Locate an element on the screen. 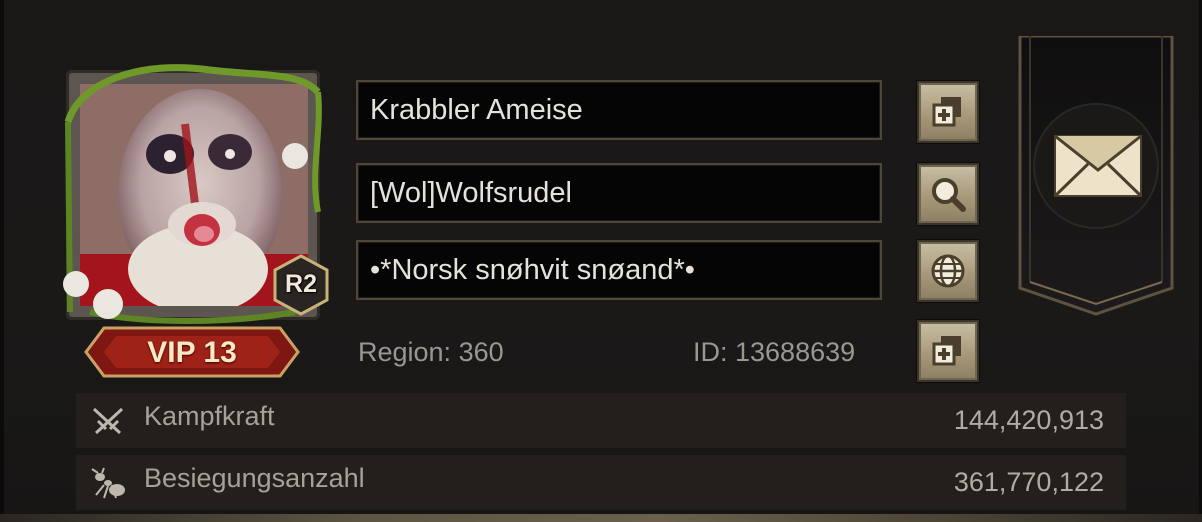  search-alliance-button is located at coordinates (948, 194).